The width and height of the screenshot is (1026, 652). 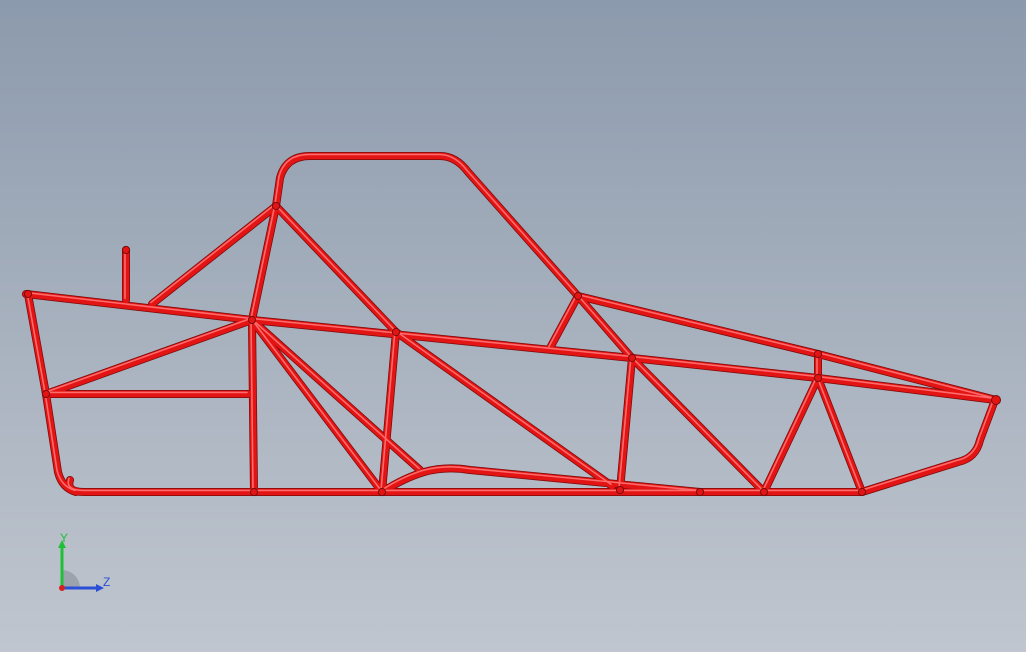 What do you see at coordinates (107, 582) in the screenshot?
I see `z-axis-label: Z` at bounding box center [107, 582].